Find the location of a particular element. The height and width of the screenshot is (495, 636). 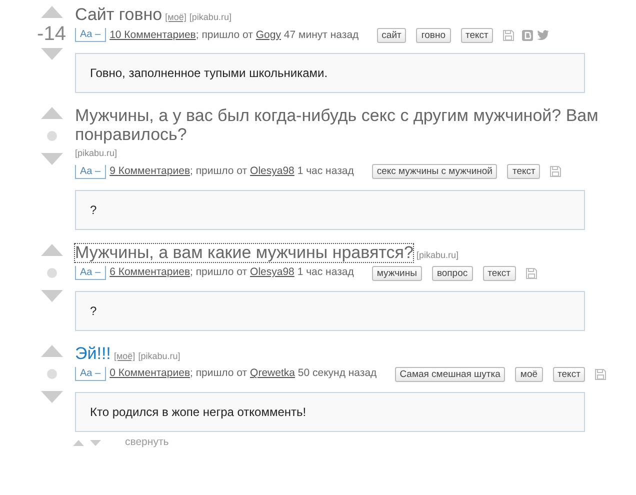

comments-link: 9 Комментариев is located at coordinates (150, 170).